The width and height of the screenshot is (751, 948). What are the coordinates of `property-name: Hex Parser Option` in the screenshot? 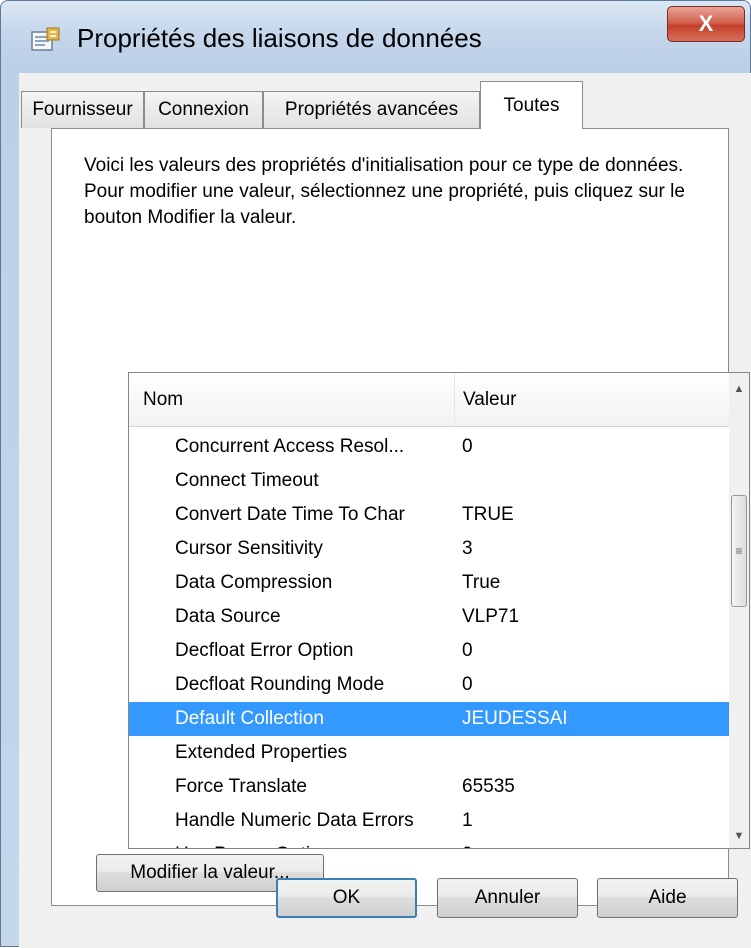 It's located at (253, 843).